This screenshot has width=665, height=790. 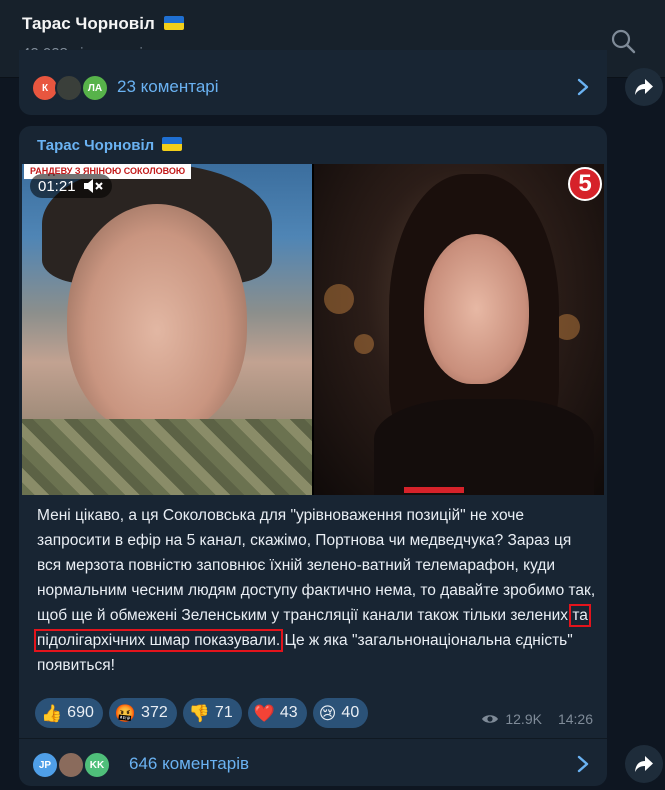 What do you see at coordinates (95, 145) in the screenshot?
I see `post-author: Тарас Чорновіл` at bounding box center [95, 145].